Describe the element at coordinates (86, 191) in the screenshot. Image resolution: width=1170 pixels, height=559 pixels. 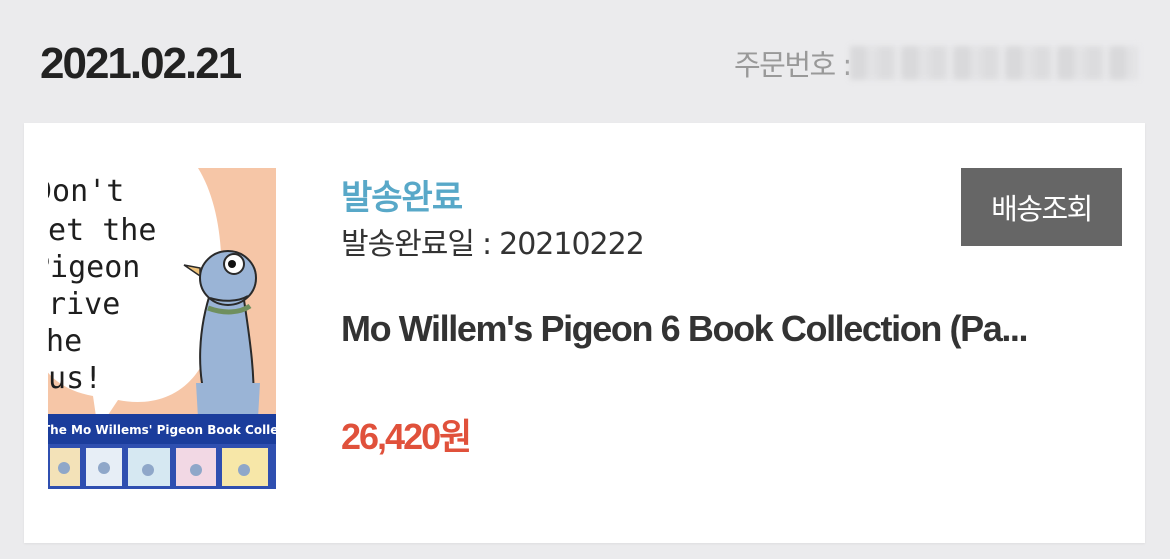
I see `cover-line: Don't` at that location.